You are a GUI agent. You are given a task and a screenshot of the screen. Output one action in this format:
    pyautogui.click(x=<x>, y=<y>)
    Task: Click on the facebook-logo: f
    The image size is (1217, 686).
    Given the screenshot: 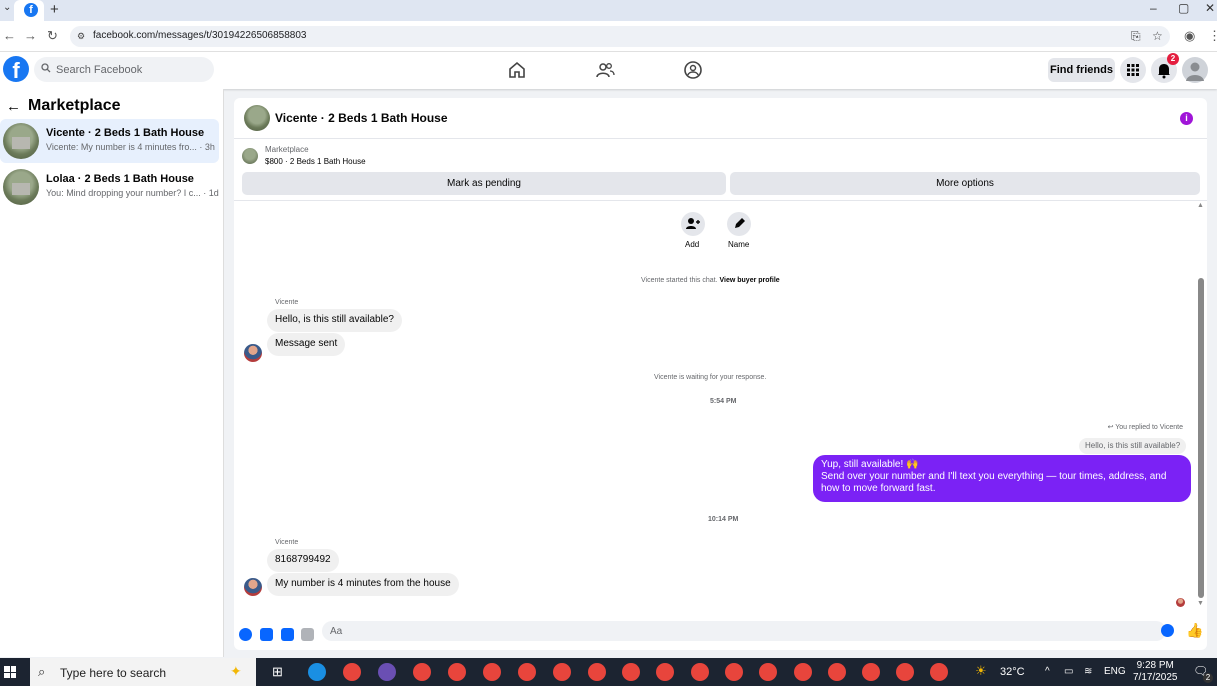 What is the action you would take?
    pyautogui.click(x=16, y=69)
    